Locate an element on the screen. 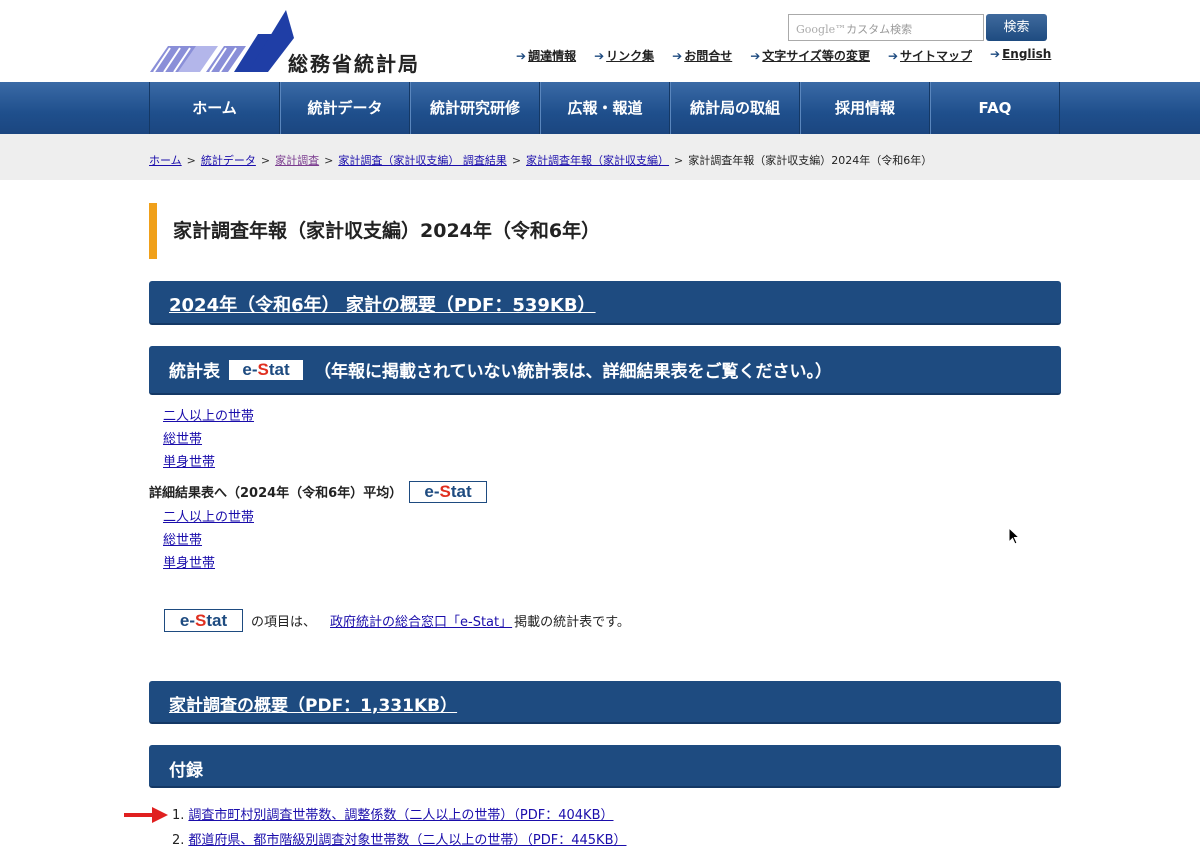 The width and height of the screenshot is (1200, 857). nav-items: ホーム 統計データ 統計研究研修 広報・報道 統計局の取組 採用情報 FAQ is located at coordinates (605, 108).